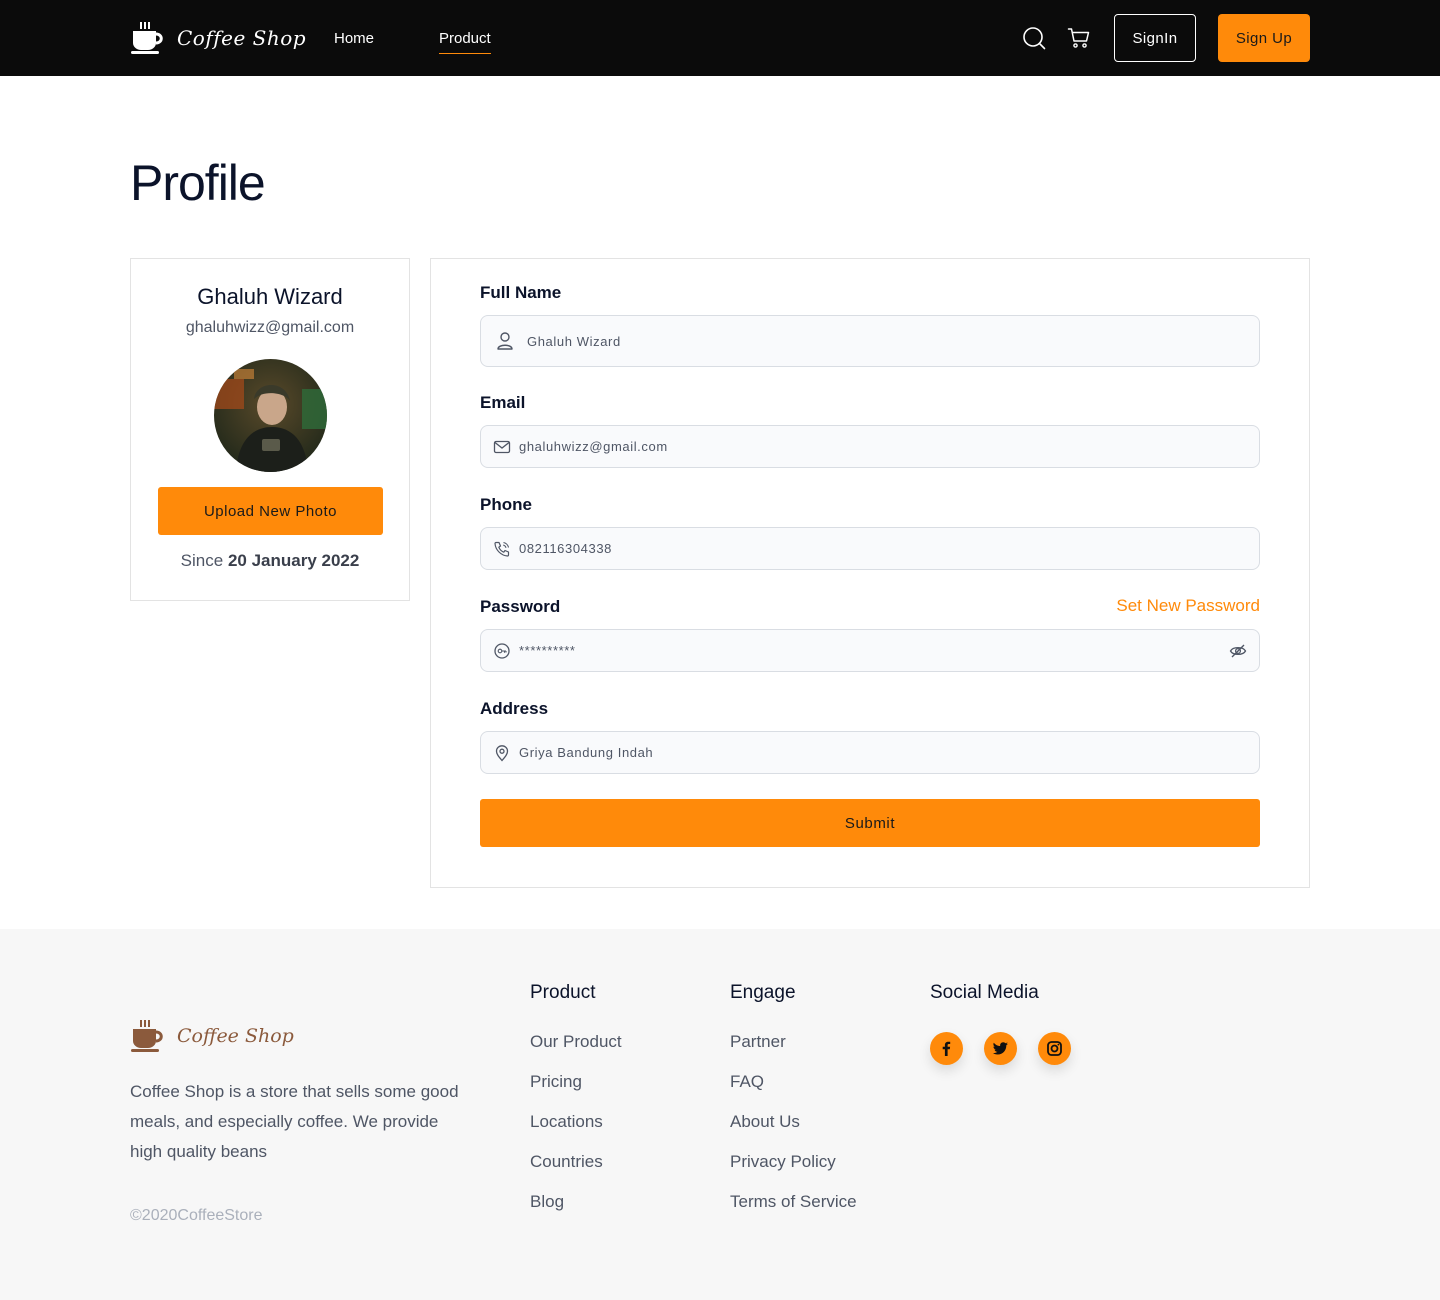 This screenshot has width=1440, height=1300. Describe the element at coordinates (576, 1172) in the screenshot. I see `footer-link: Countries` at that location.